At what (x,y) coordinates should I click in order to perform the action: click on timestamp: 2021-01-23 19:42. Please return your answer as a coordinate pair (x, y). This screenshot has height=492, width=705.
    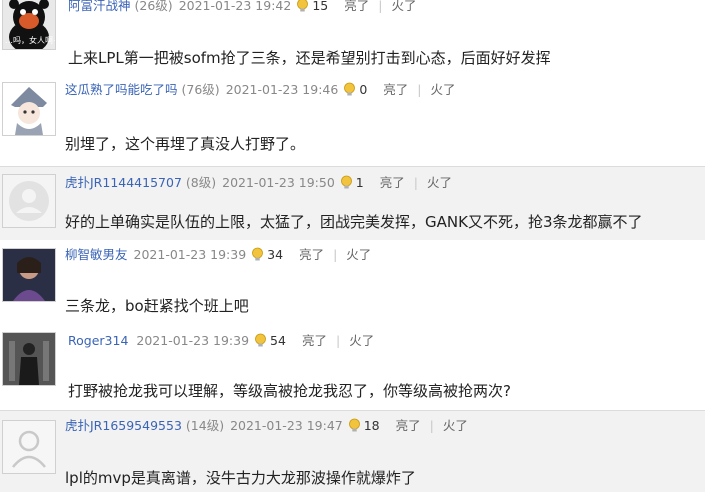
    Looking at the image, I should click on (235, 6).